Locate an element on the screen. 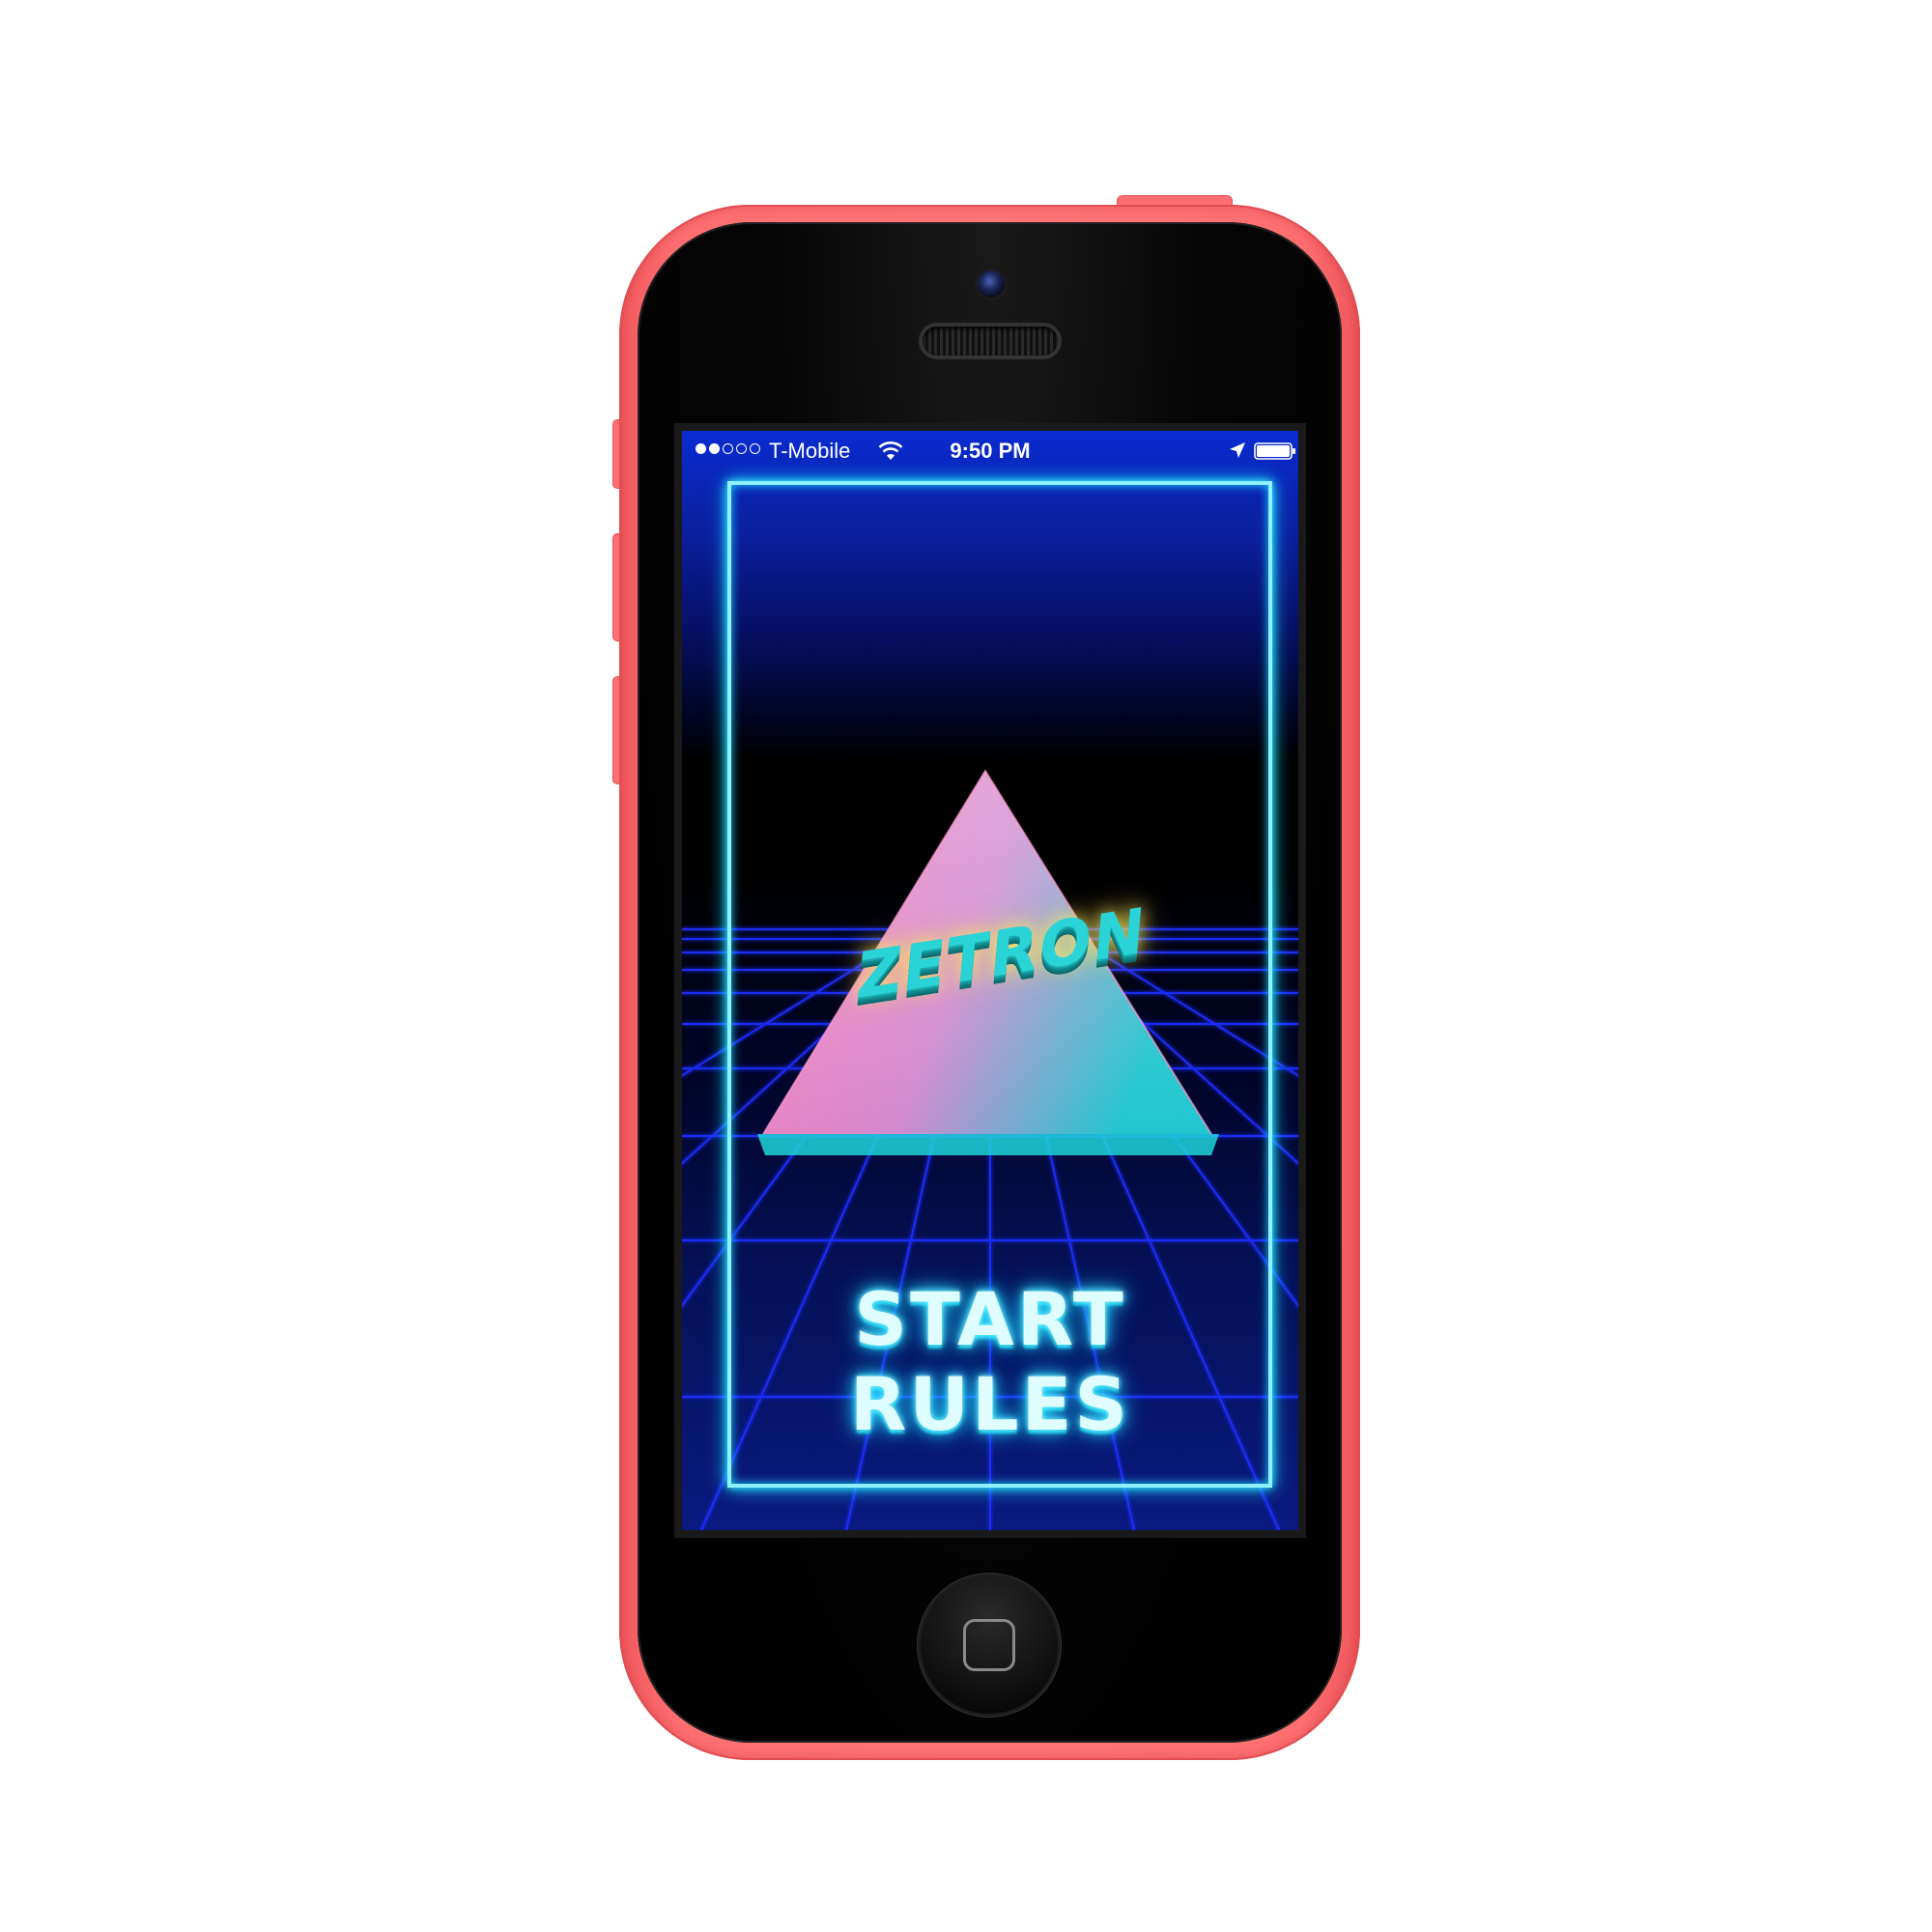 The image size is (1932, 1932). start-button: START is located at coordinates (990, 1319).